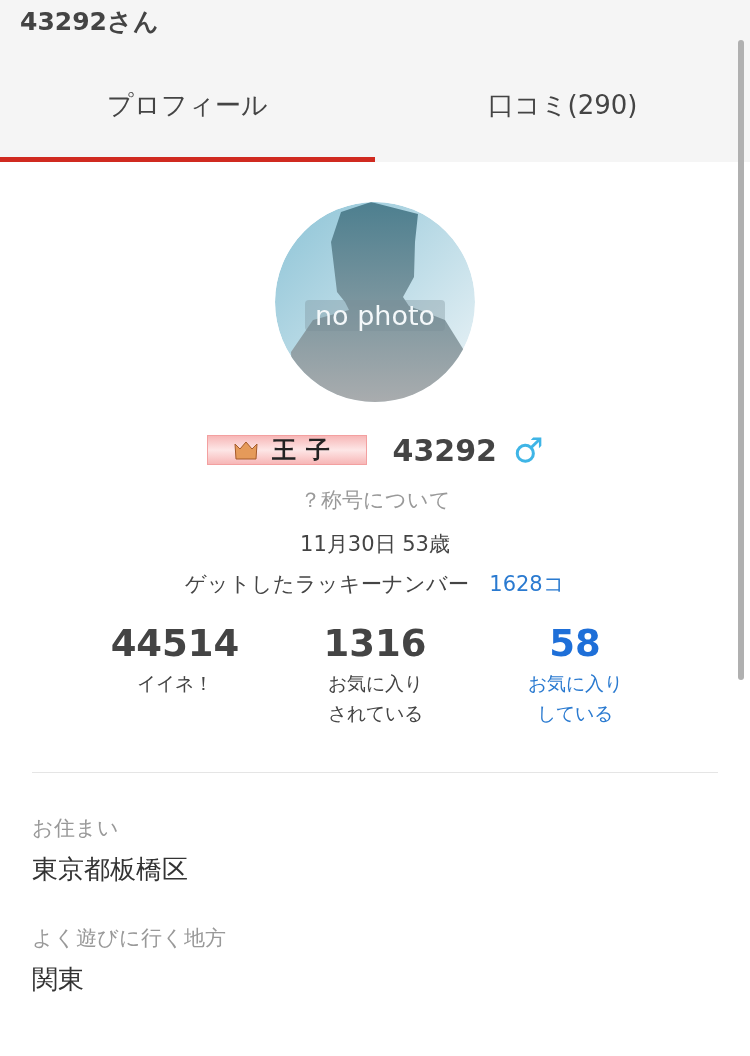 The height and width of the screenshot is (1056, 750). I want to click on lucky-number-link: 1628コ, so click(527, 584).